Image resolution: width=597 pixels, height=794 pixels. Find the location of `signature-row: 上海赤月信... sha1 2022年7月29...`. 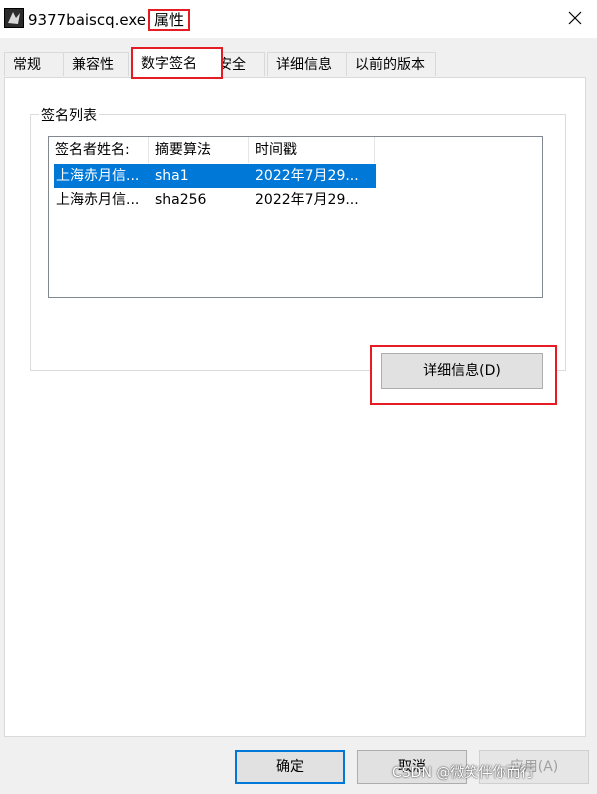

signature-row: 上海赤月信... sha1 2022年7月29... is located at coordinates (215, 176).